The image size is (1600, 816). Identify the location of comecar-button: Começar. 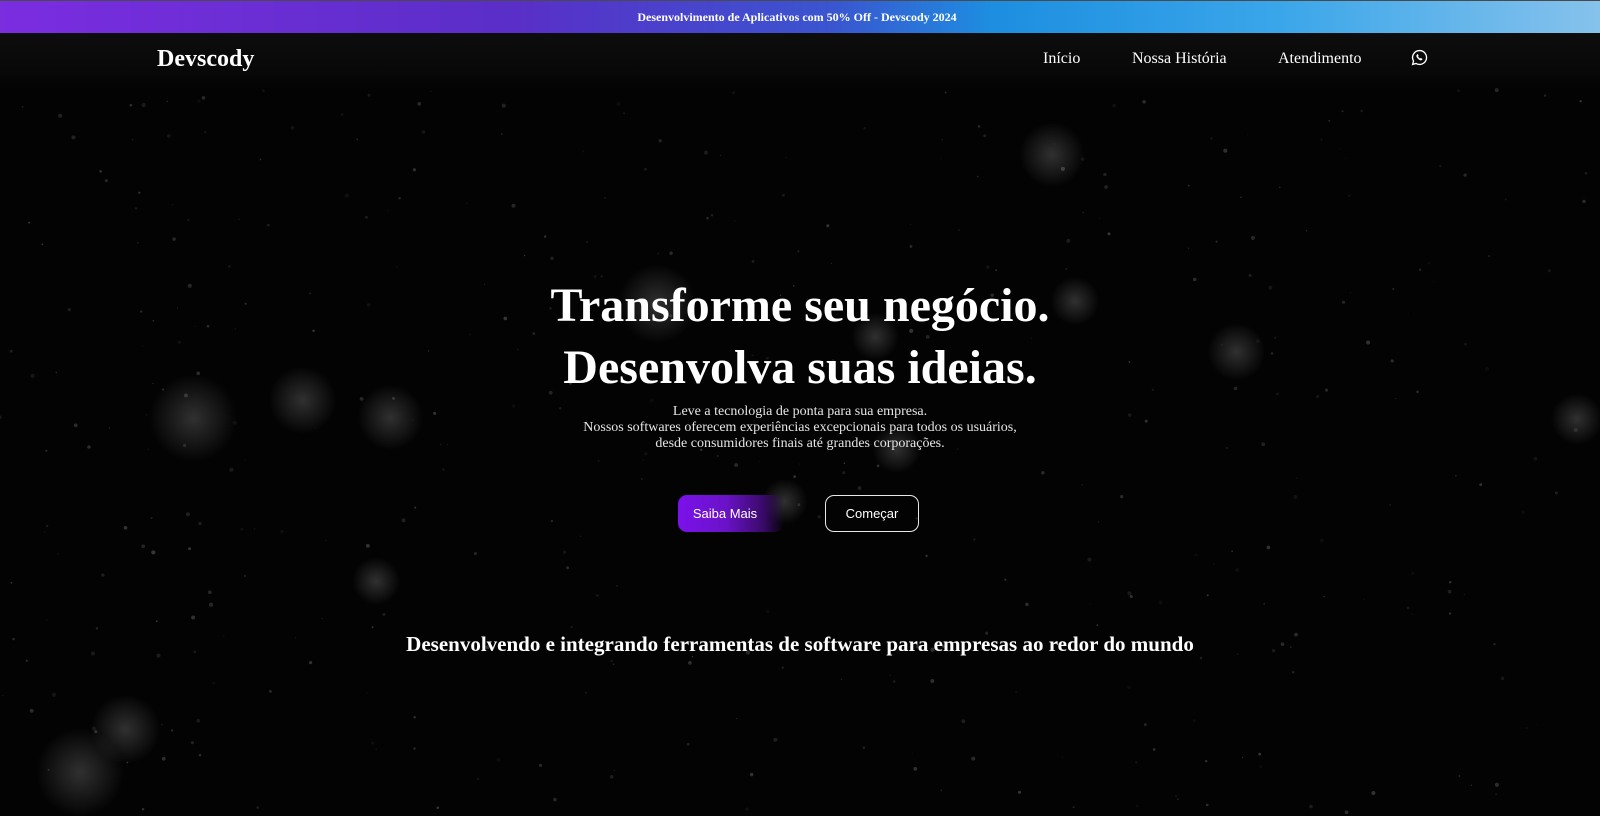
(872, 513).